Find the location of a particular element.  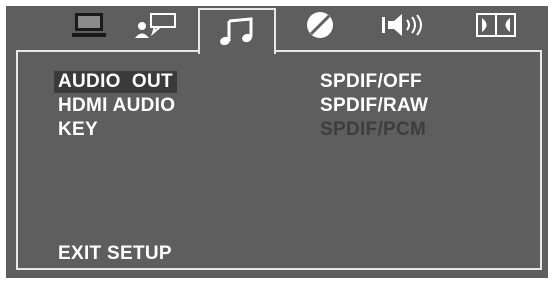

option-label: SPDIF/OFF is located at coordinates (371, 81).